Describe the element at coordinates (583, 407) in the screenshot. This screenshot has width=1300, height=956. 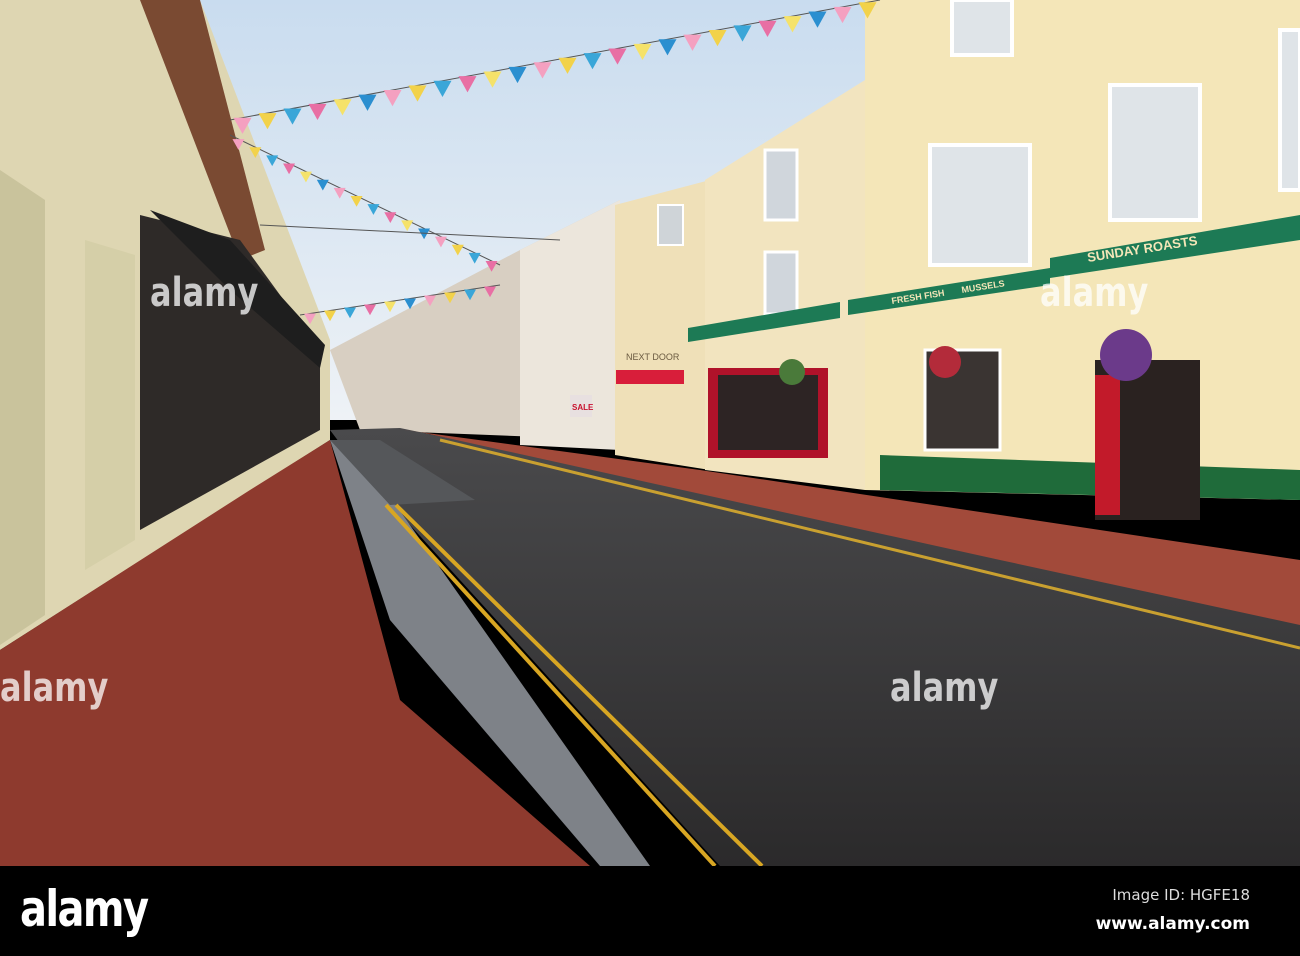
I see `sign-sale: SALE` at that location.